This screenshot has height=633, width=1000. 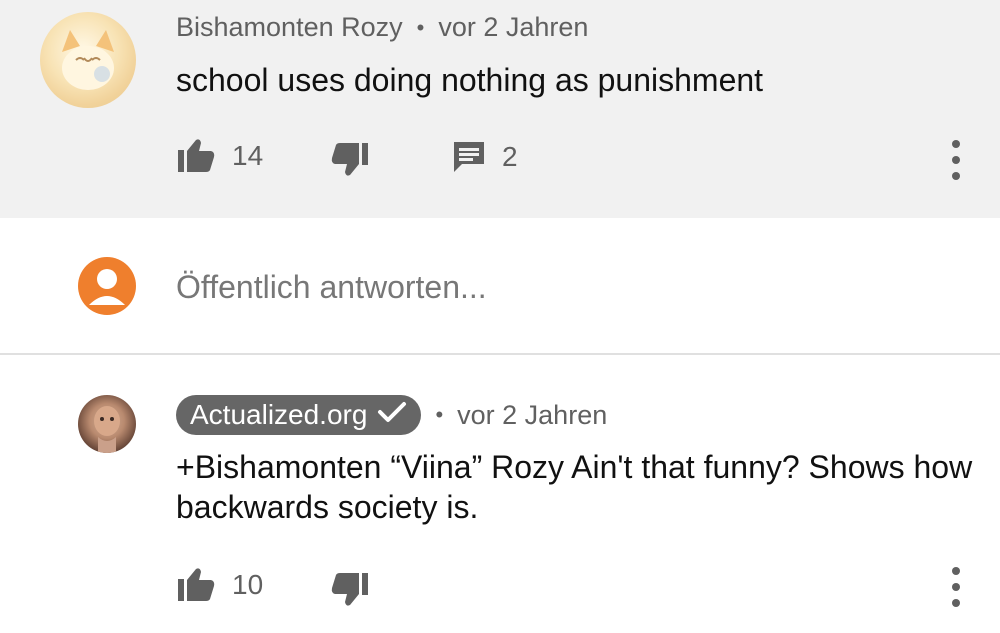 I want to click on like-button: 10, so click(x=219, y=585).